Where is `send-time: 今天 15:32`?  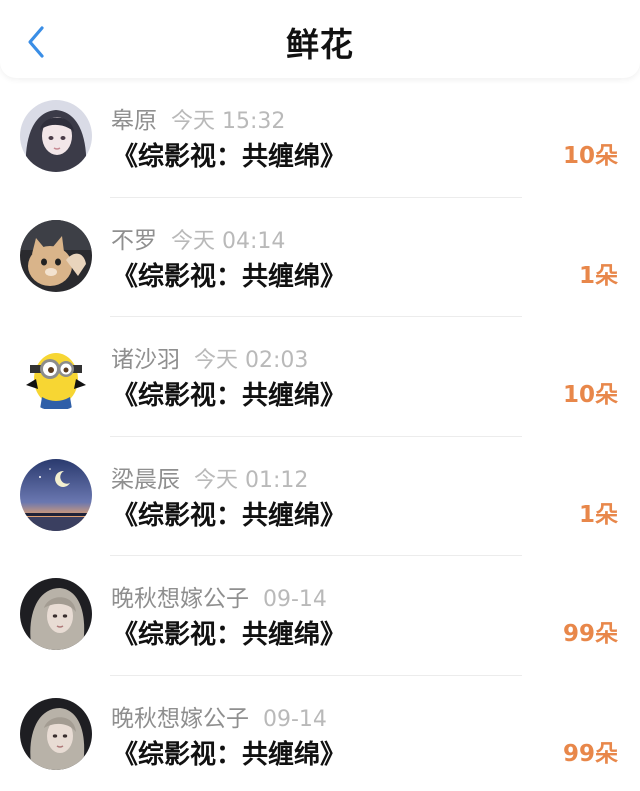 send-time: 今天 15:32 is located at coordinates (228, 121).